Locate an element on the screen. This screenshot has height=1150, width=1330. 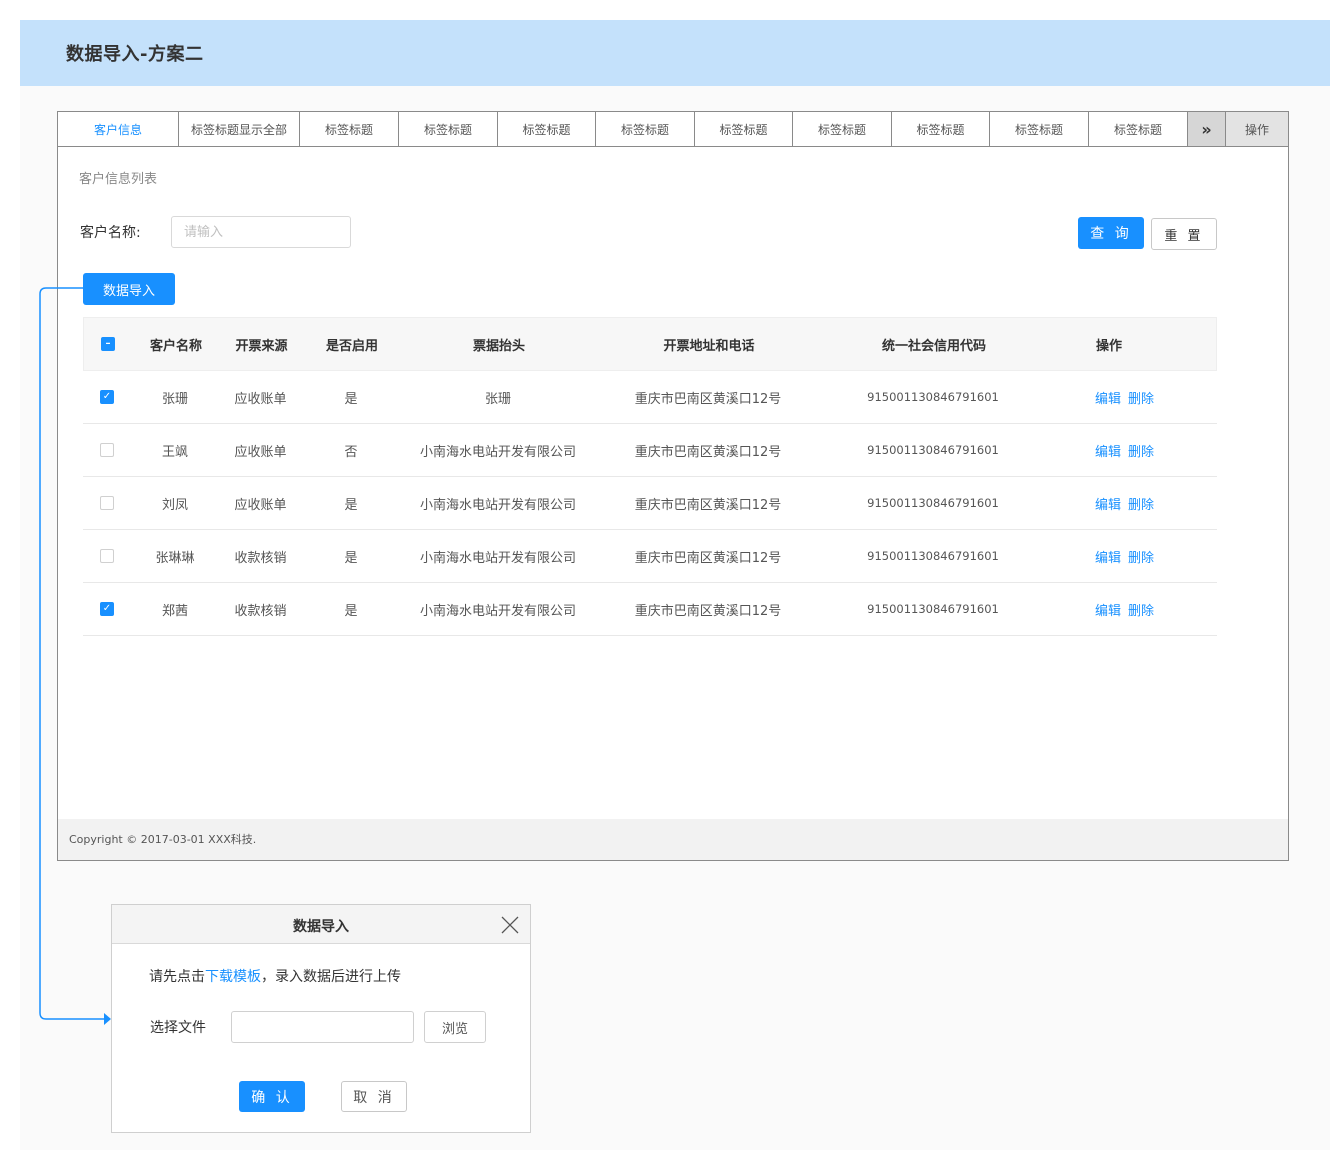
cell-invoice-title: 张珊 is located at coordinates (497, 399).